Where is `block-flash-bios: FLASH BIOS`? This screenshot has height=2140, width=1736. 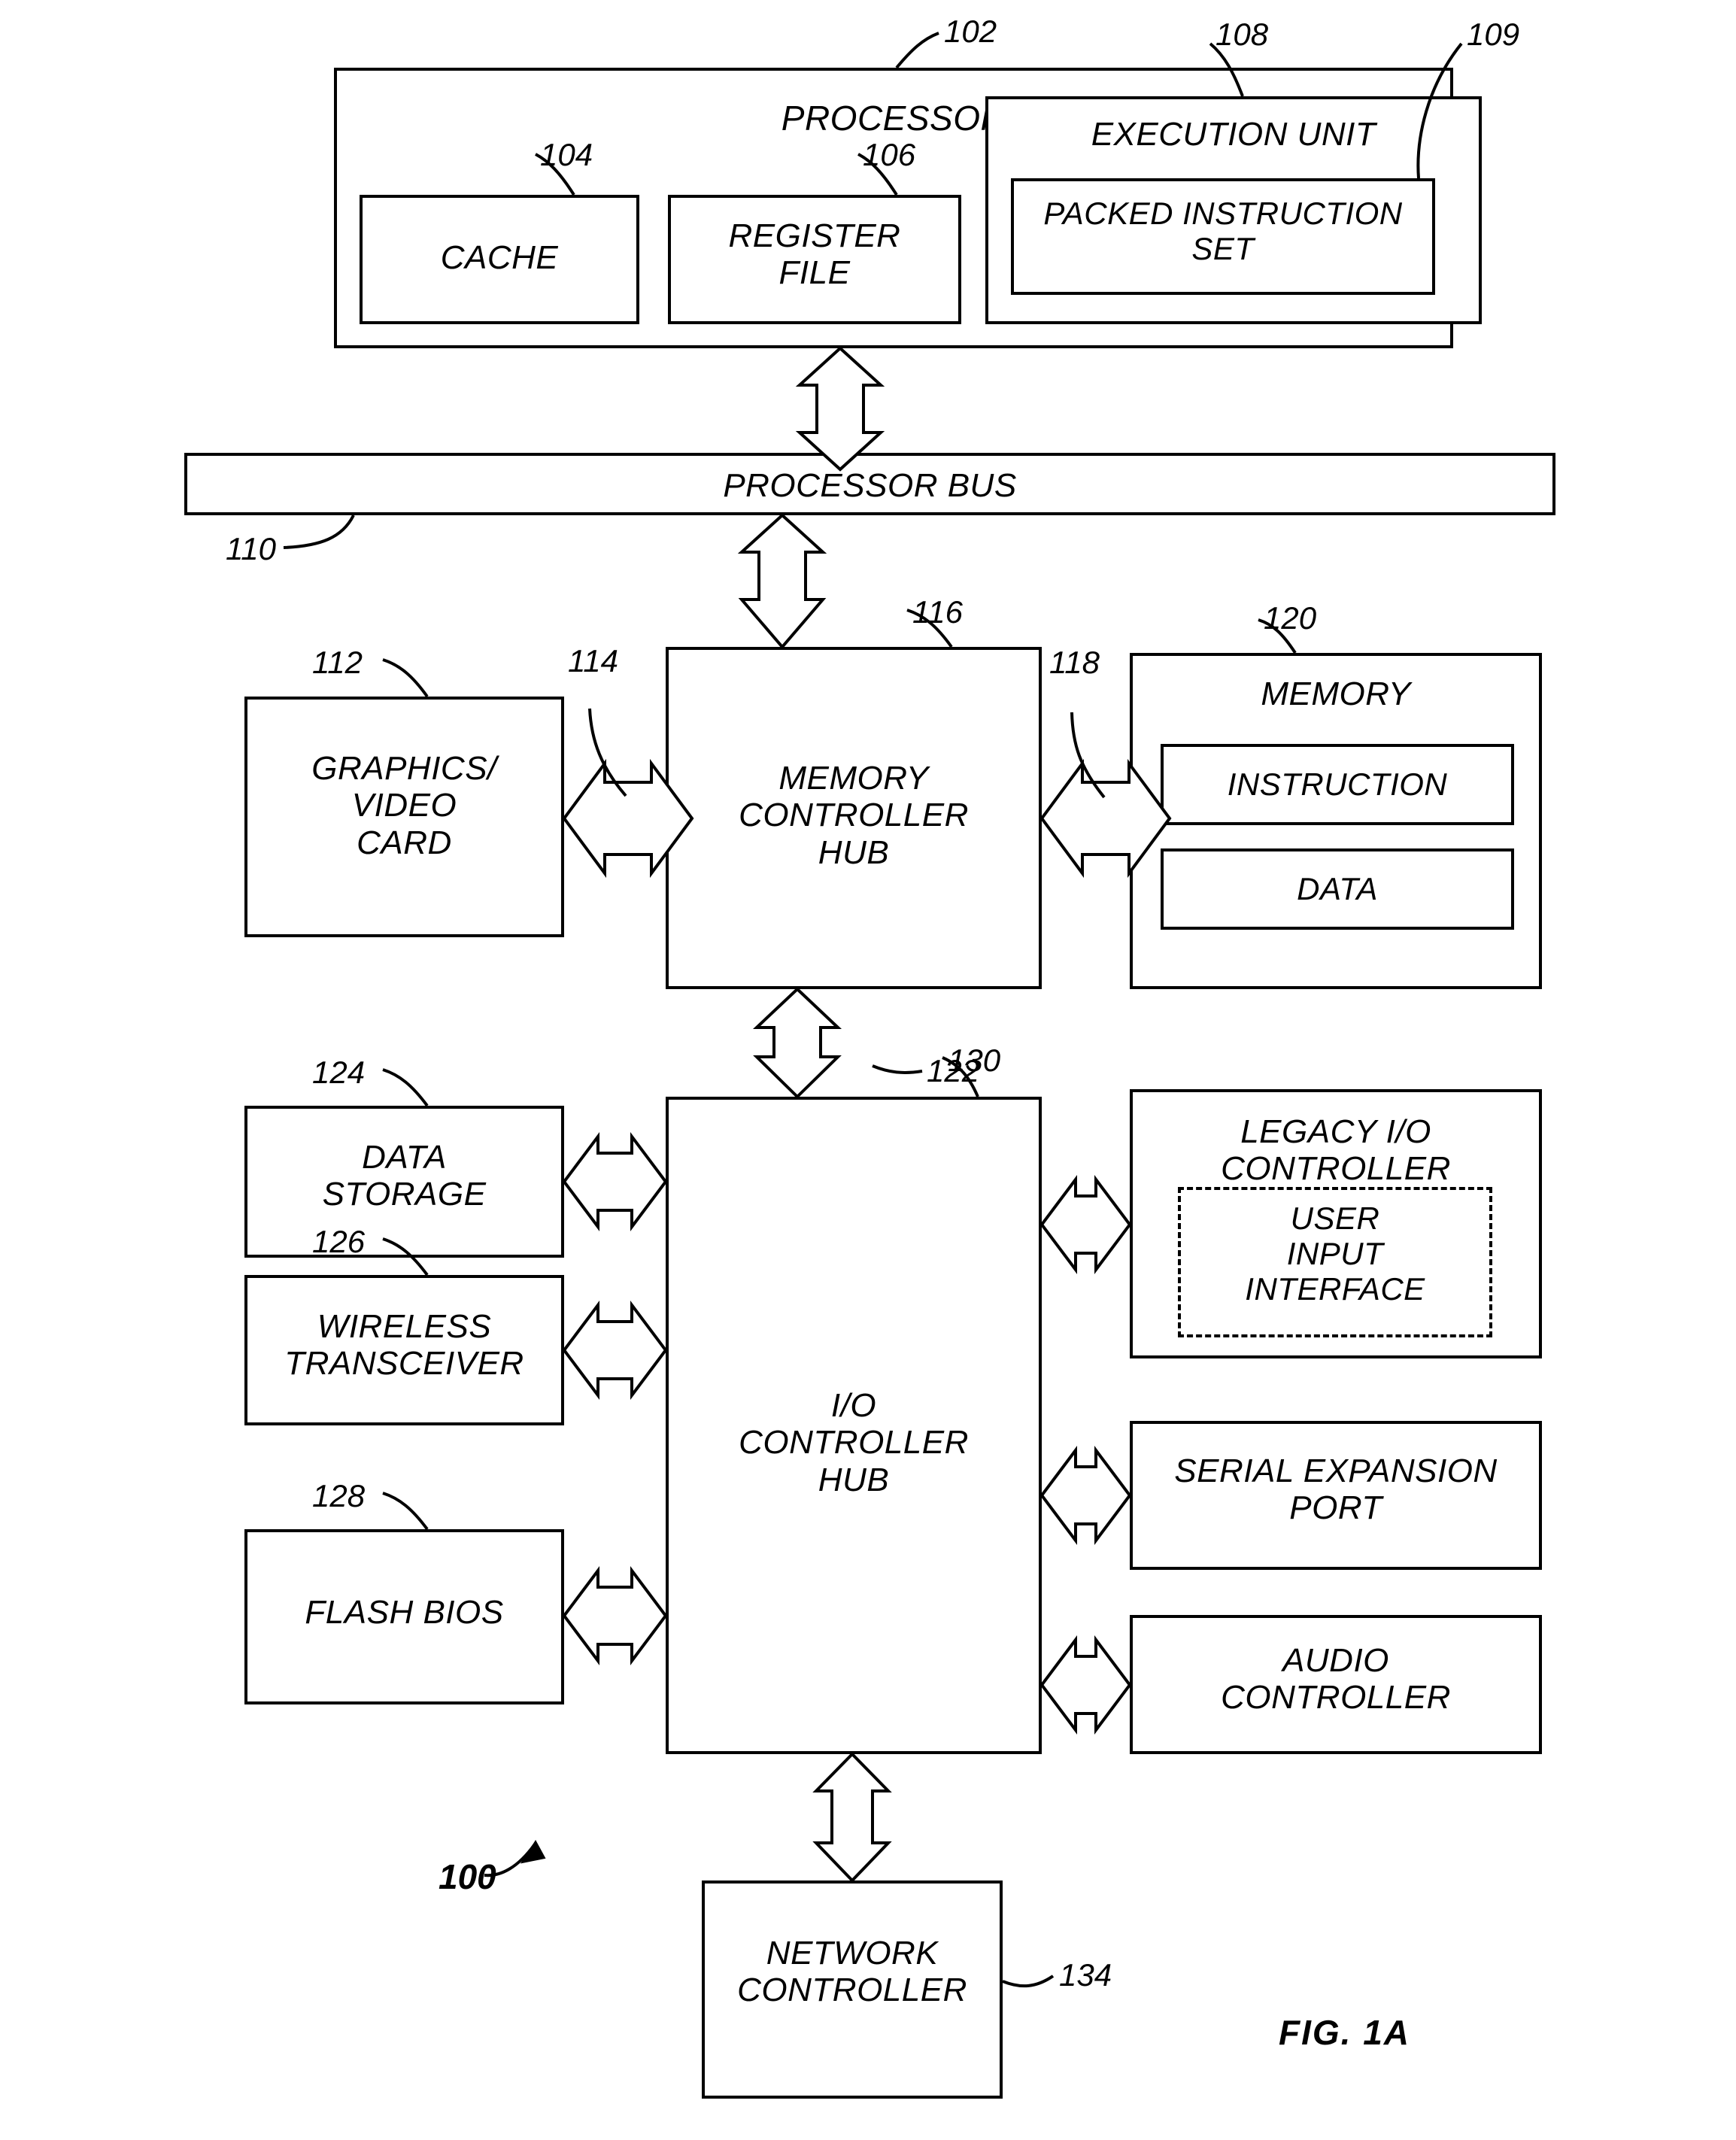 block-flash-bios: FLASH BIOS is located at coordinates (404, 1617).